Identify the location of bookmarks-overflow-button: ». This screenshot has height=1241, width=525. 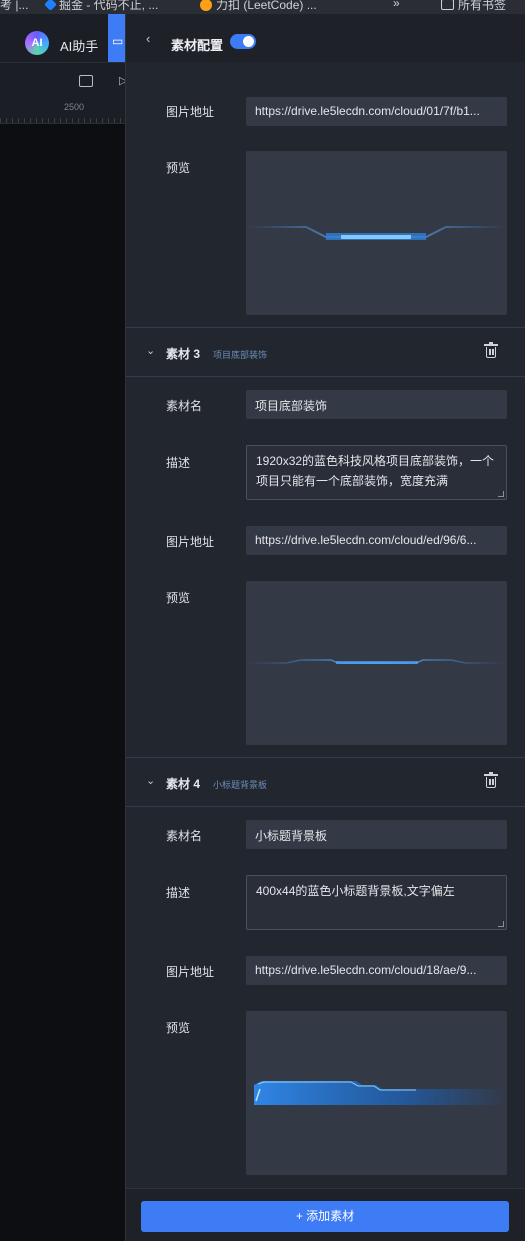
(396, 5).